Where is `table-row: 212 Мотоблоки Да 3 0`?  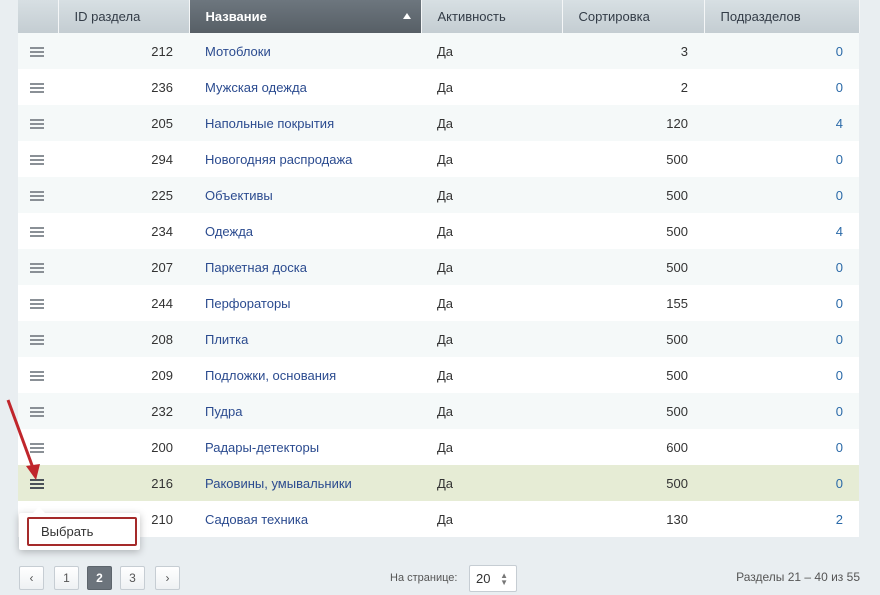 table-row: 212 Мотоблоки Да 3 0 is located at coordinates (438, 51).